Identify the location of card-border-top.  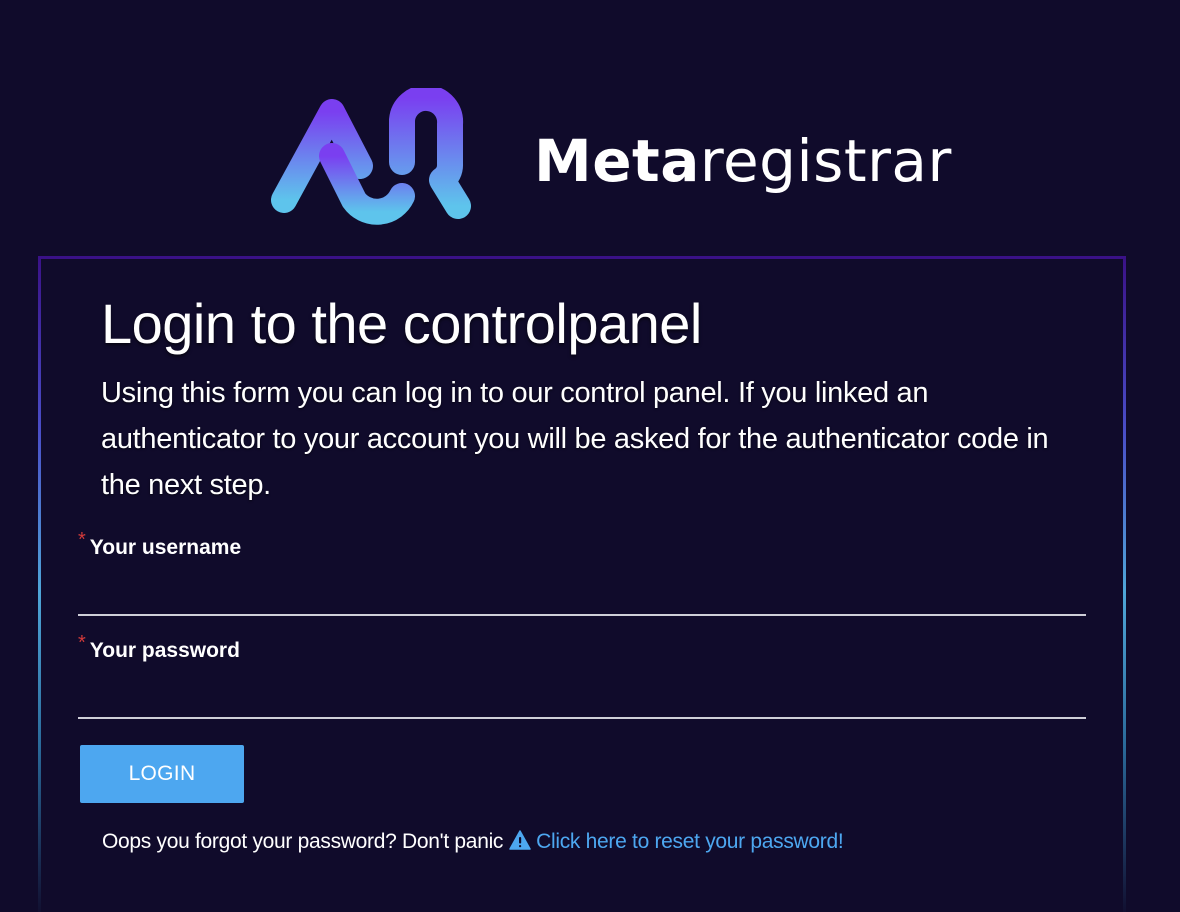
(582, 257).